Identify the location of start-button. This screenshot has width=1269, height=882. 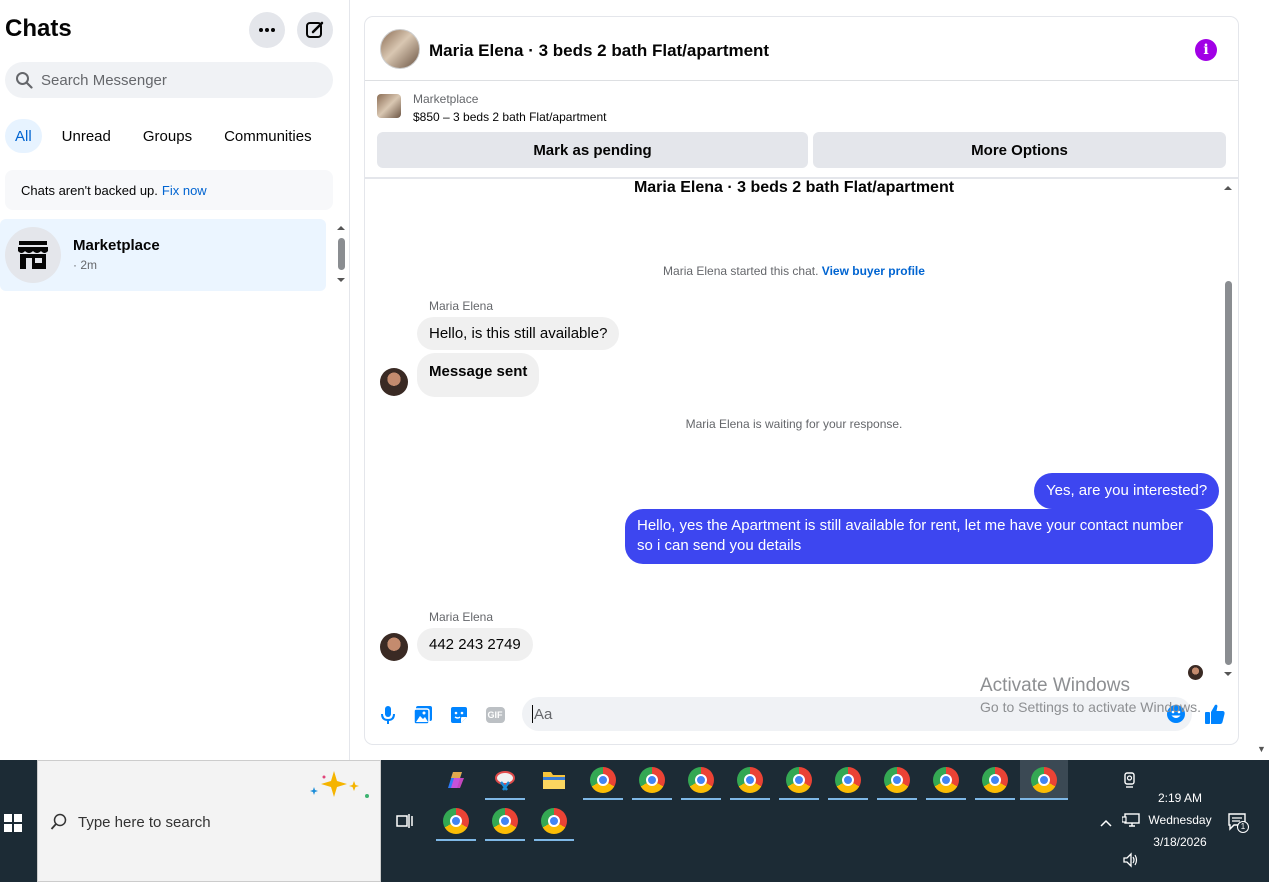
(13, 825).